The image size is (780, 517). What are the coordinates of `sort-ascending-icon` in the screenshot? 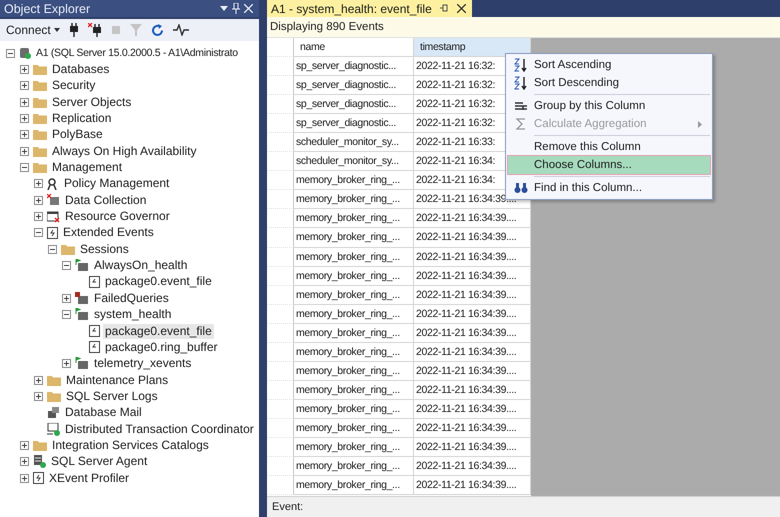 It's located at (521, 65).